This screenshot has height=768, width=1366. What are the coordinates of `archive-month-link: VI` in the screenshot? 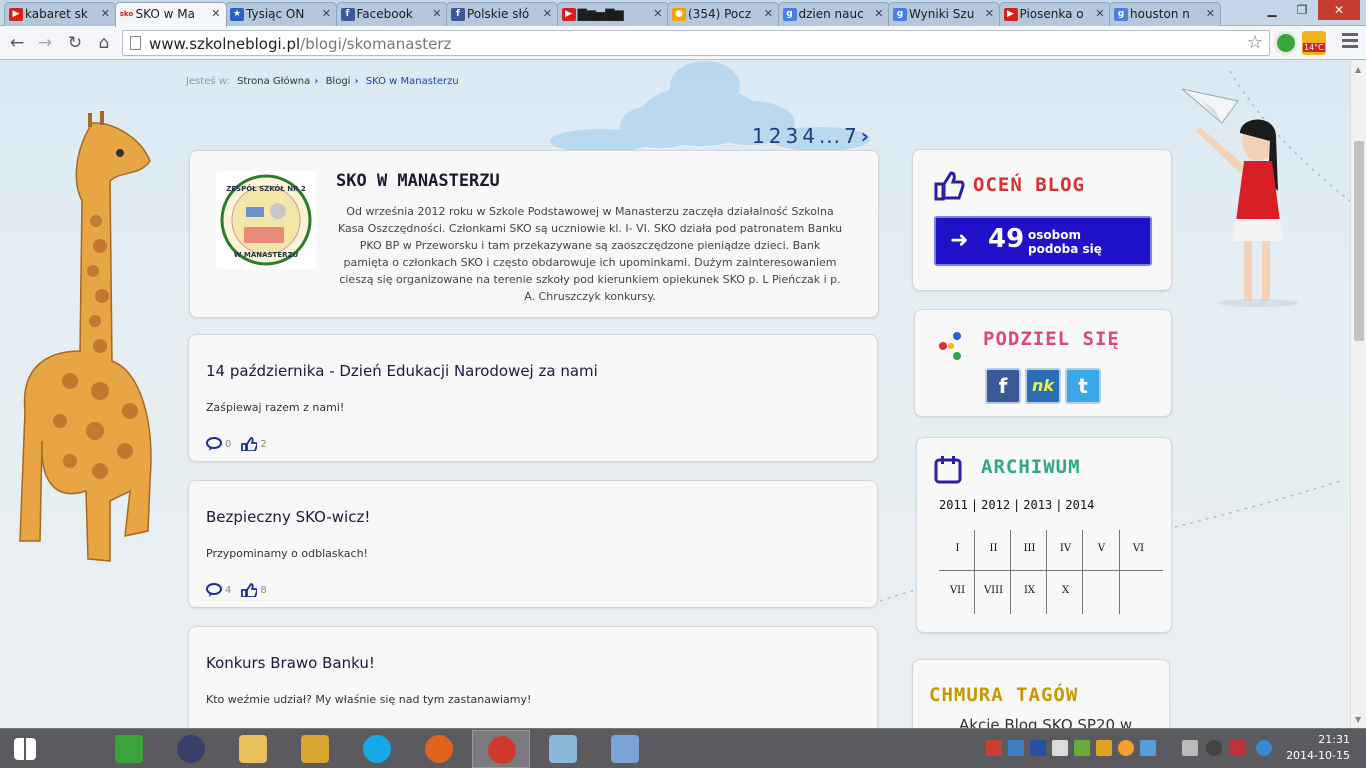 It's located at (1138, 548).